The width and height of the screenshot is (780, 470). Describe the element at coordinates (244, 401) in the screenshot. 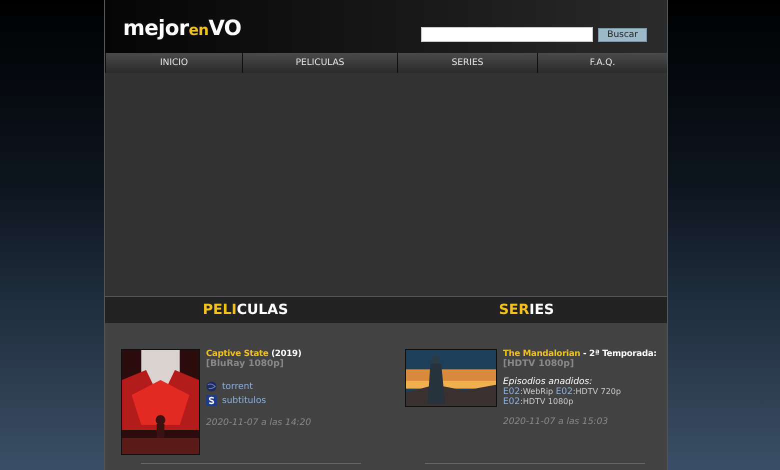

I see `download-link: subtitulos` at that location.